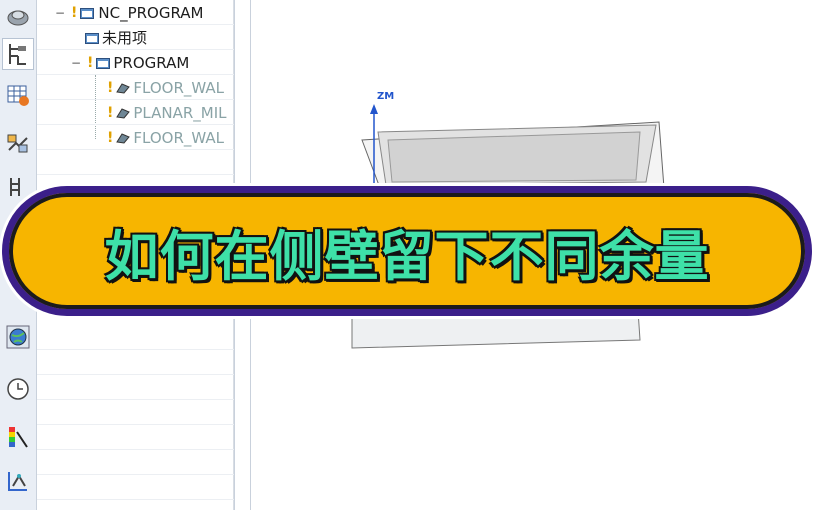 The image size is (817, 510). What do you see at coordinates (407, 256) in the screenshot?
I see `banner-title: 如何在侧壁留下不同余量` at bounding box center [407, 256].